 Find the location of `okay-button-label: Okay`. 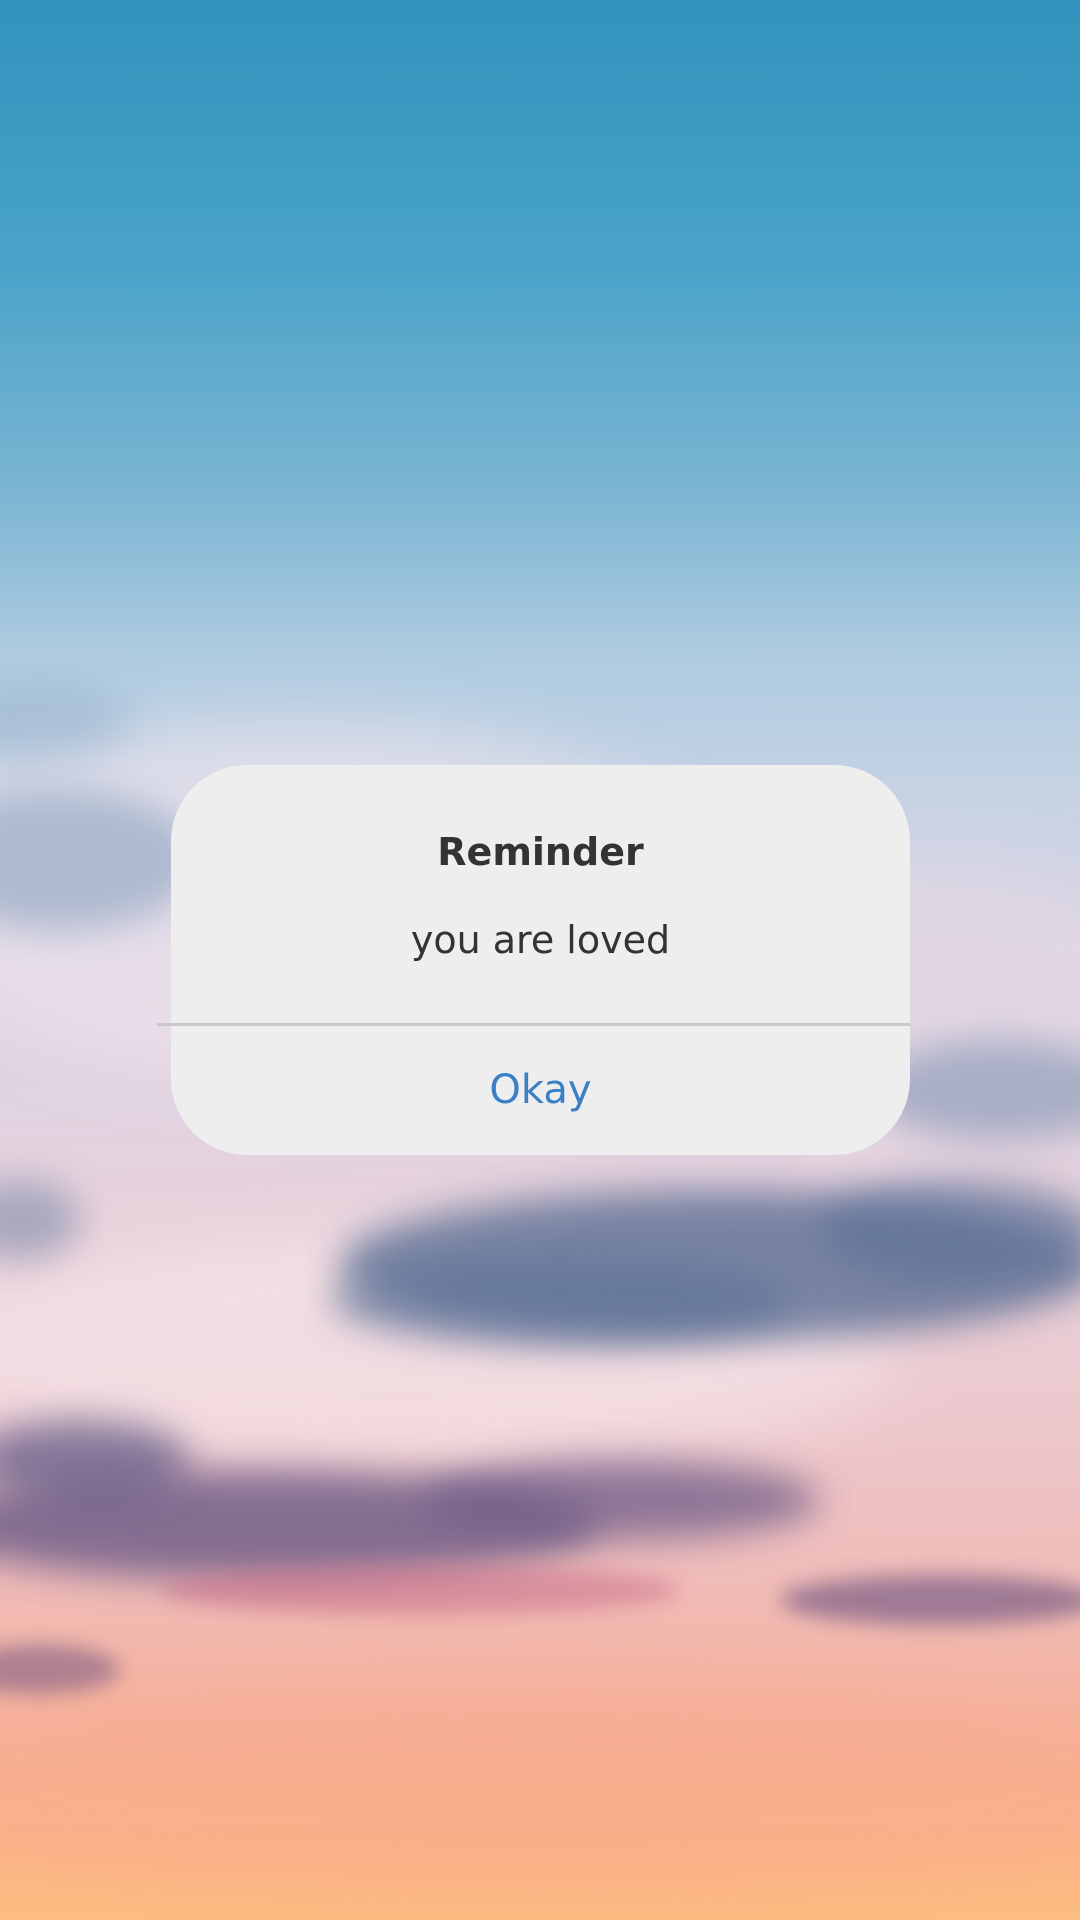

okay-button-label: Okay is located at coordinates (540, 1090).